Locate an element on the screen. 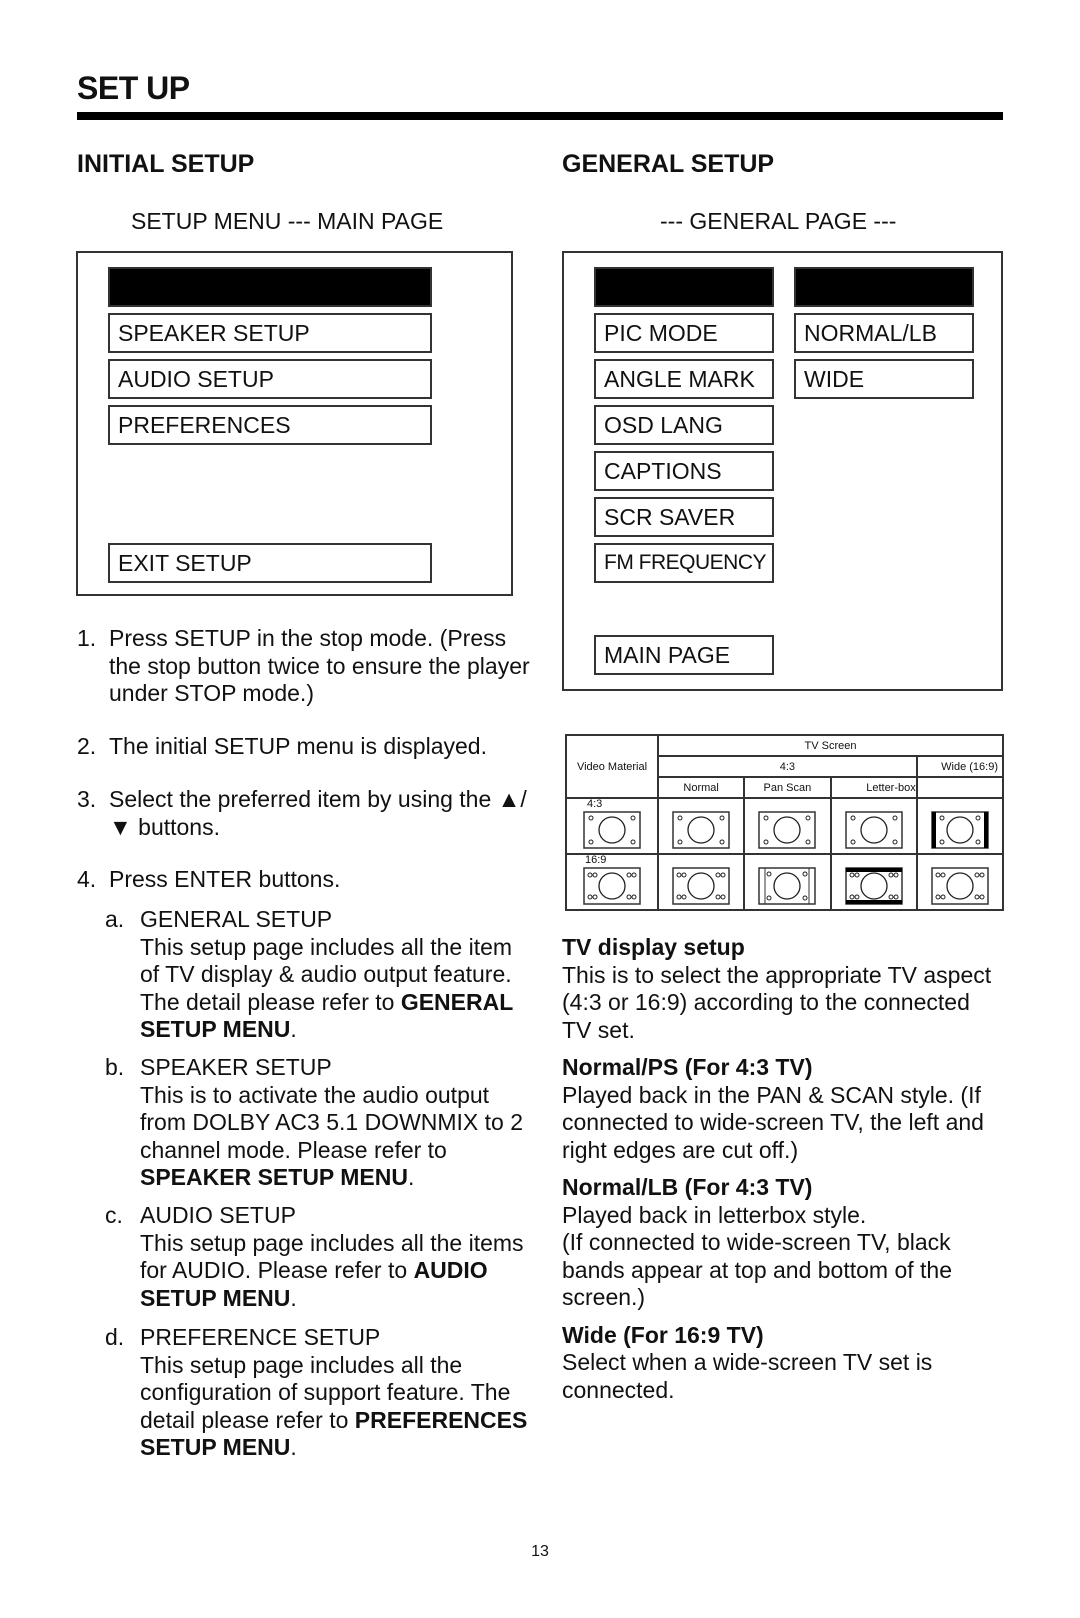 The image size is (1080, 1618). menu-item-scr-saver: SCR SAVER is located at coordinates (684, 517).